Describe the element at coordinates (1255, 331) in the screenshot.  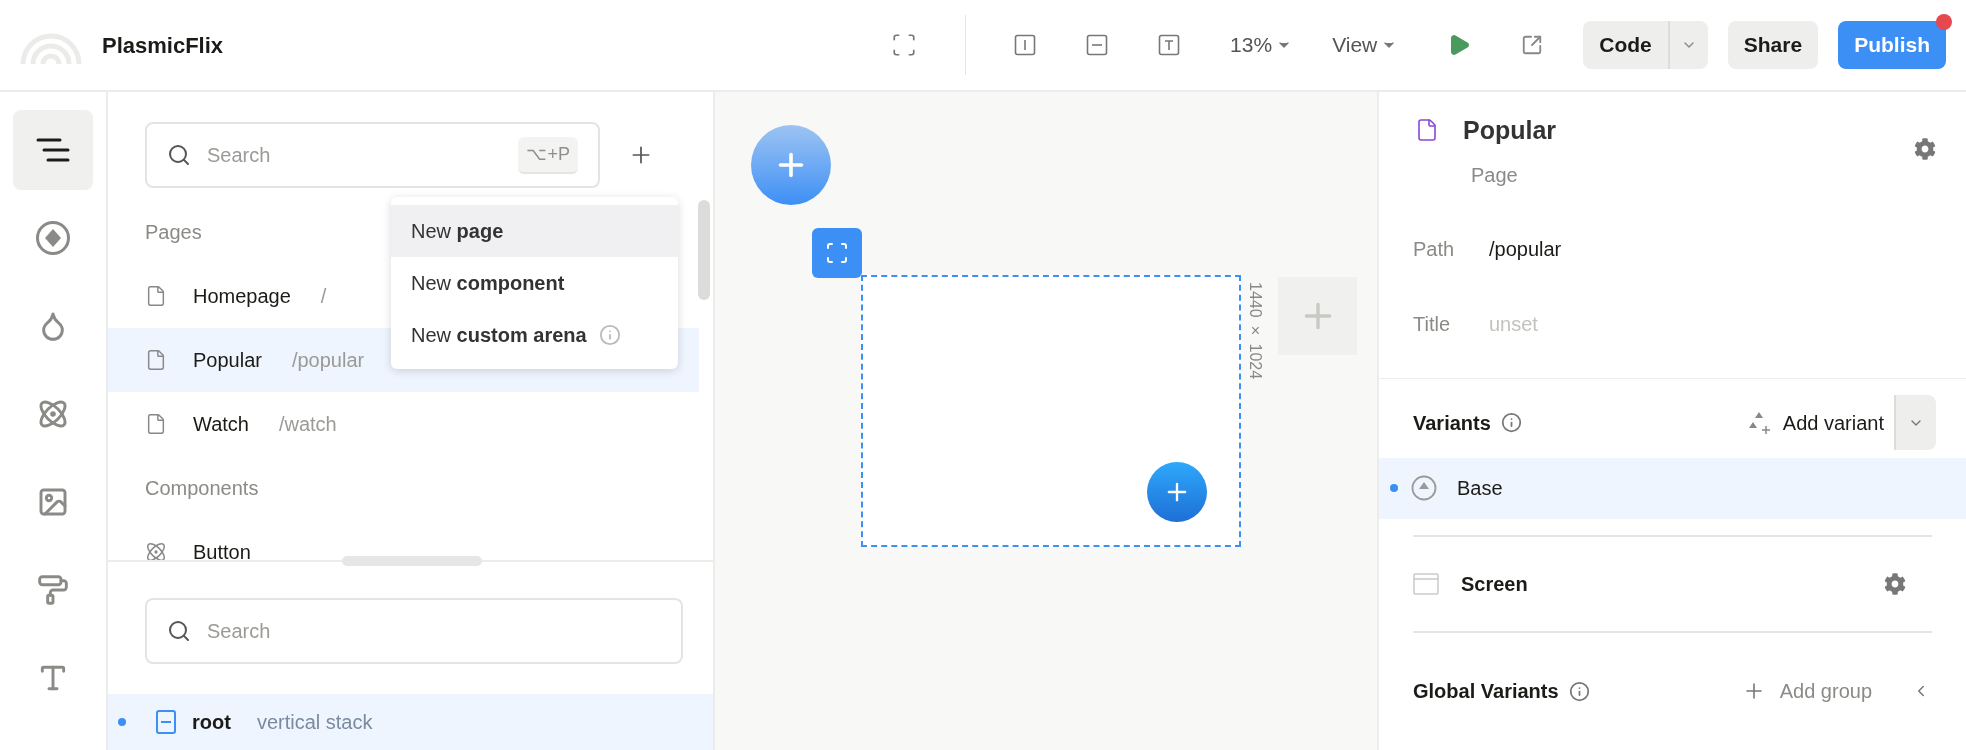
I see `frame-size-label: 1440 × 1024` at that location.